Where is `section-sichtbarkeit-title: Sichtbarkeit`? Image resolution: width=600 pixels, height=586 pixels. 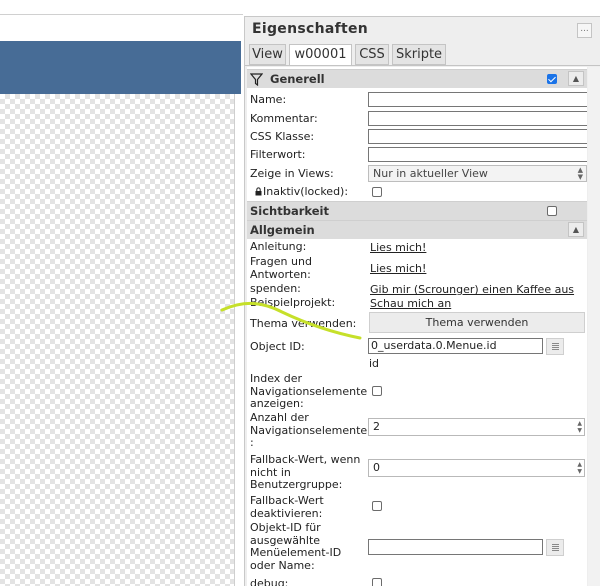
section-sichtbarkeit-title: Sichtbarkeit is located at coordinates (289, 211).